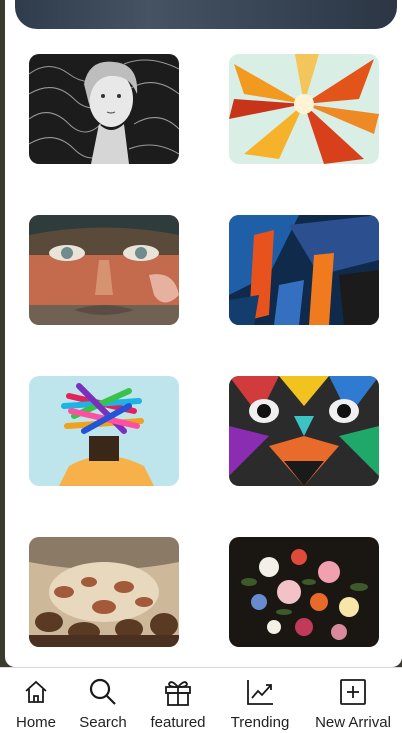  What do you see at coordinates (35, 722) in the screenshot?
I see `nav-home-label: Home` at bounding box center [35, 722].